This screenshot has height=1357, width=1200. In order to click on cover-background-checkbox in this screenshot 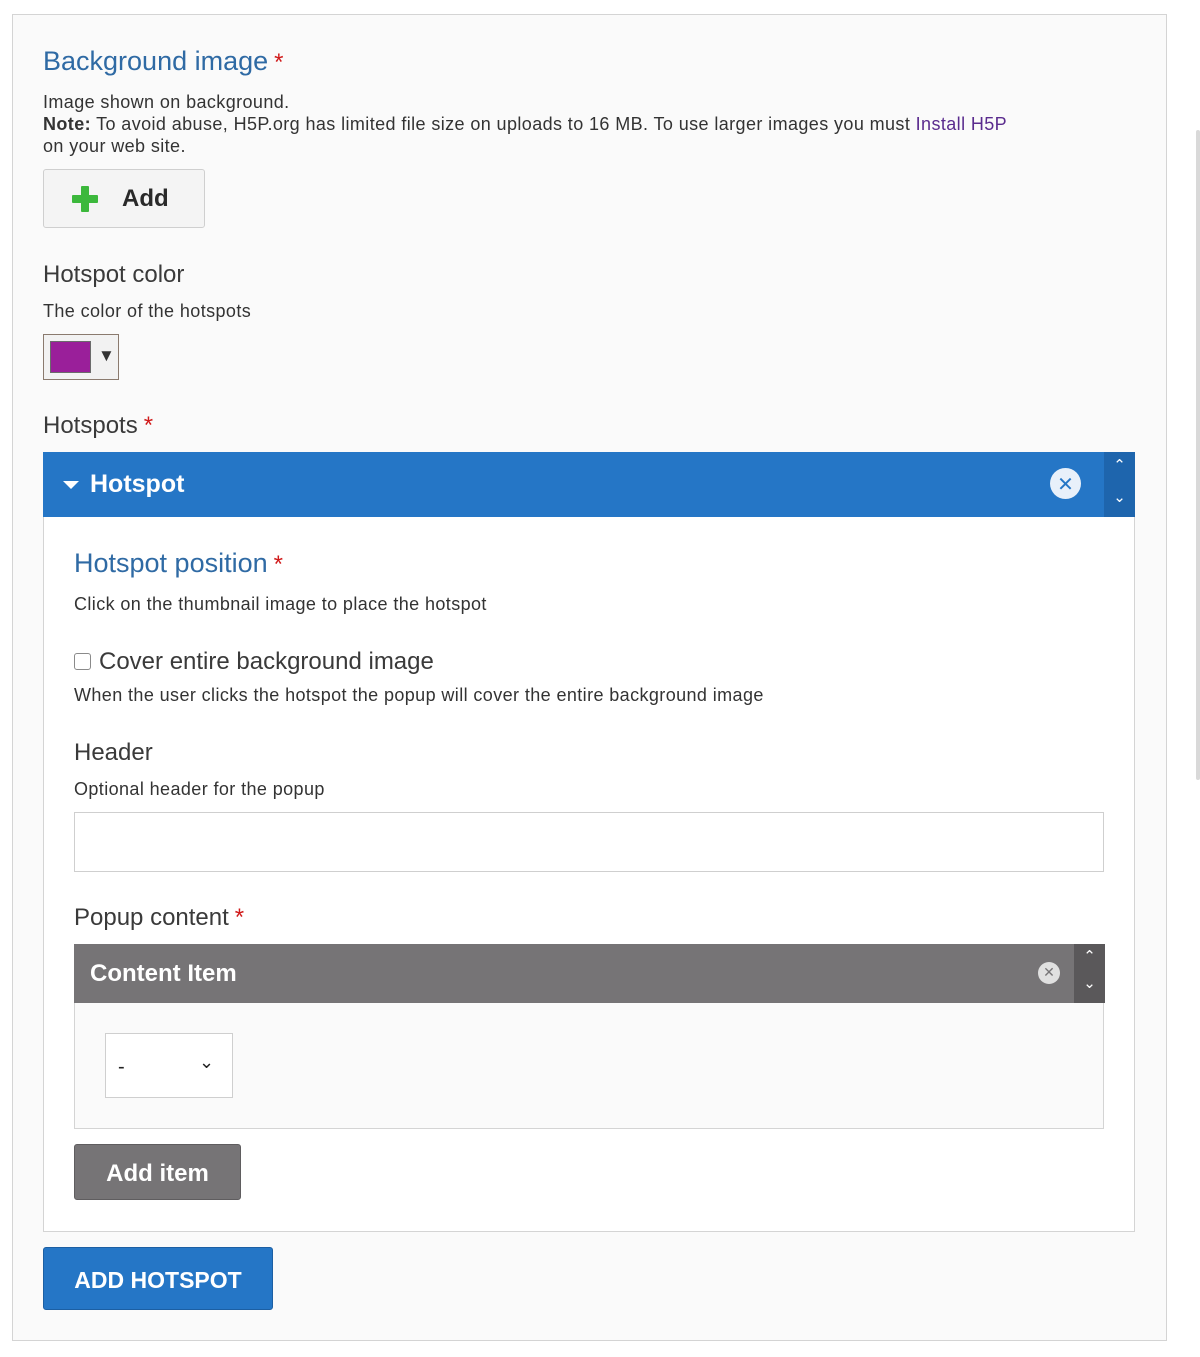, I will do `click(82, 661)`.